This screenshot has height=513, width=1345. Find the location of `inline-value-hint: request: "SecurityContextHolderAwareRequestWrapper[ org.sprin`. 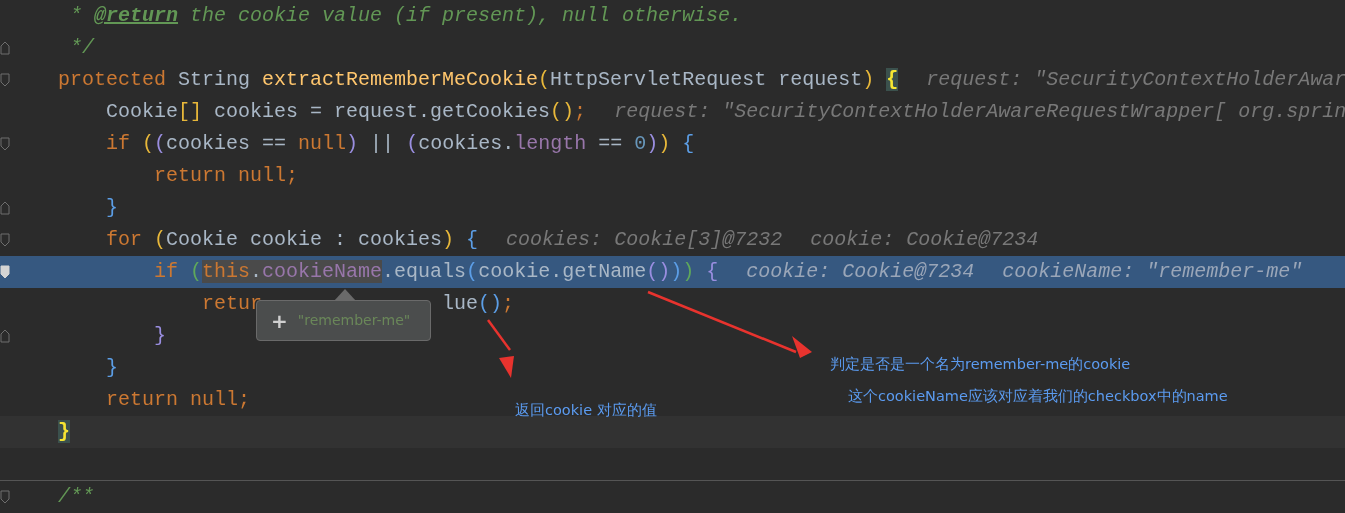

inline-value-hint: request: "SecurityContextHolderAwareRequestWrapper[ org.sprin is located at coordinates (979, 112).